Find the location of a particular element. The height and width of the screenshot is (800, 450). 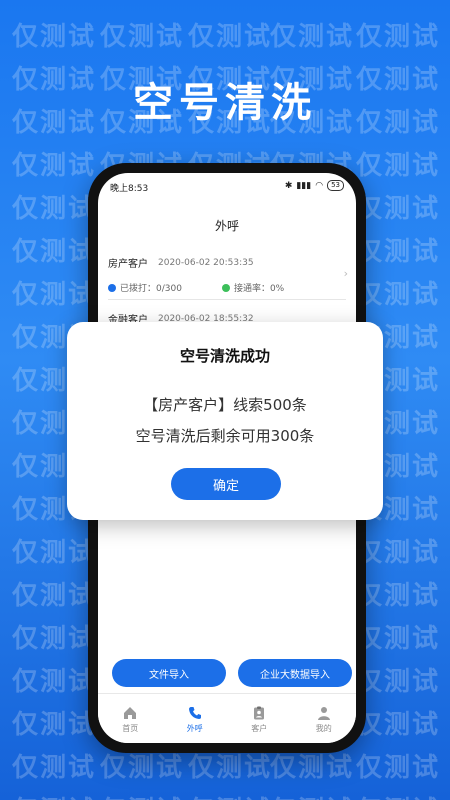

person-icon is located at coordinates (323, 713).